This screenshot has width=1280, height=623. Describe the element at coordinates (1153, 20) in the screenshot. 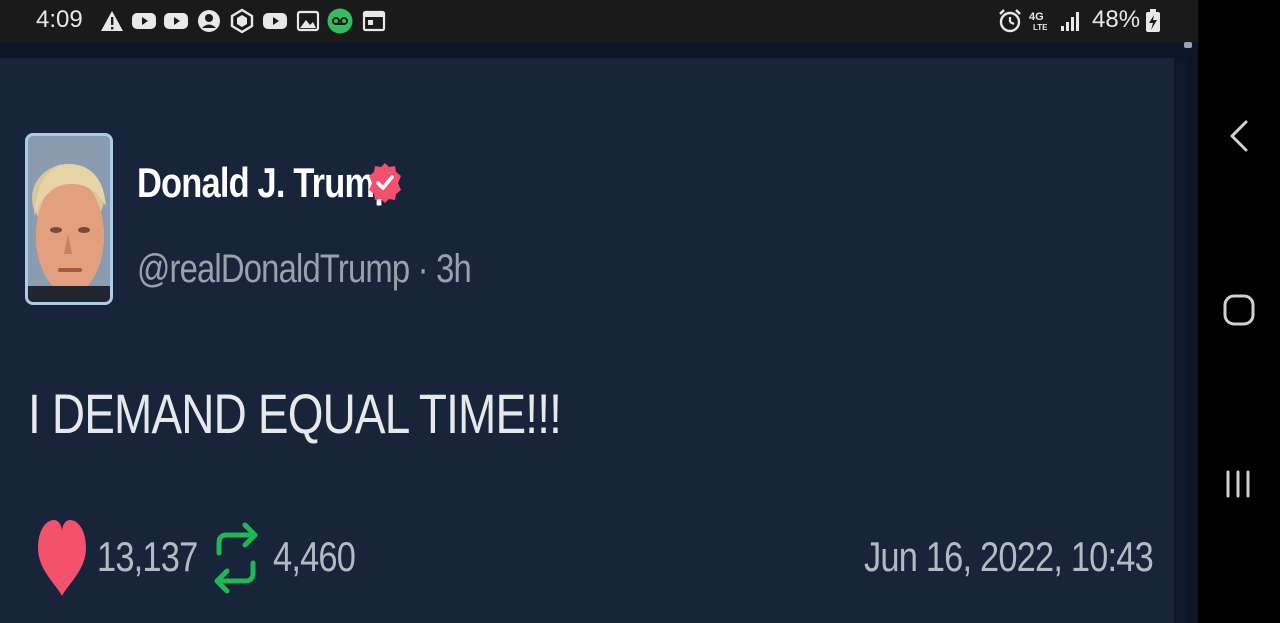

I see `battery-charging-icon` at that location.